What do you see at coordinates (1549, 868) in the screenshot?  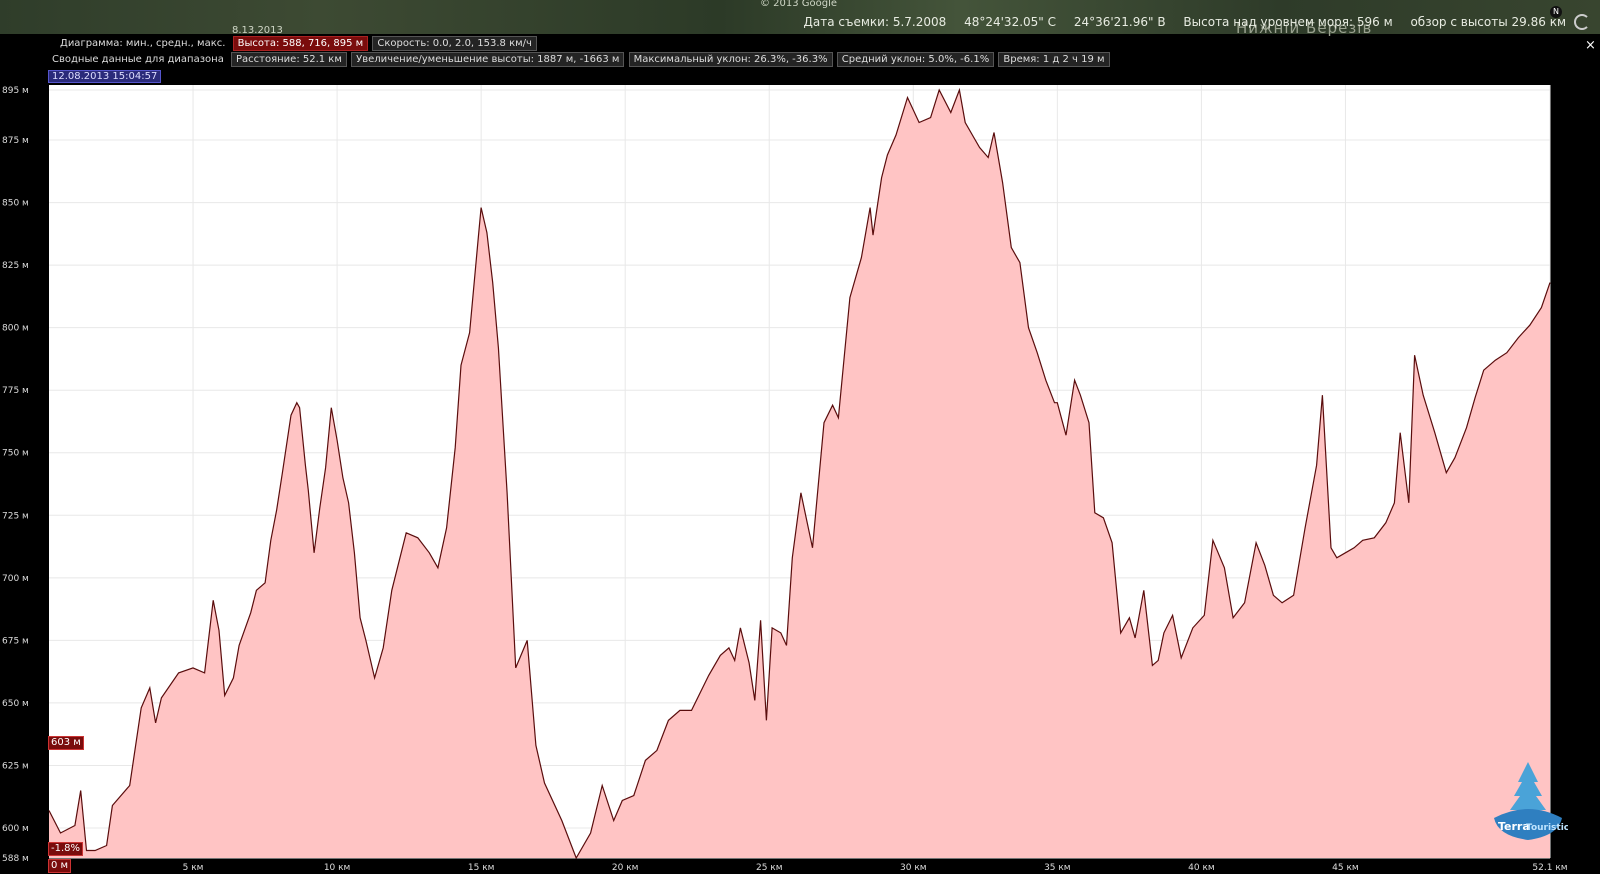 I see `x-tick-label: 52.1 км` at bounding box center [1549, 868].